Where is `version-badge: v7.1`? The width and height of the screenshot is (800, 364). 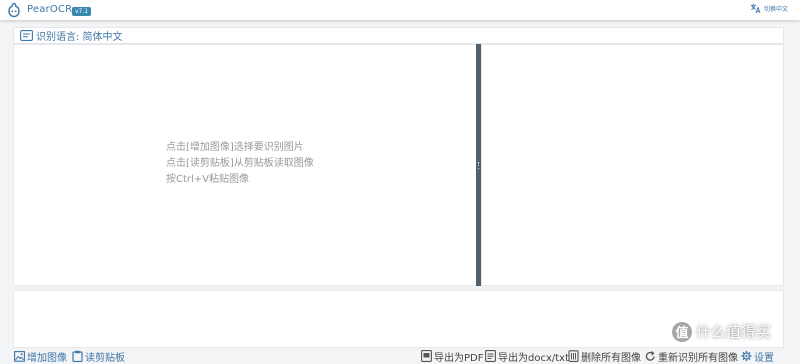 version-badge: v7.1 is located at coordinates (82, 11).